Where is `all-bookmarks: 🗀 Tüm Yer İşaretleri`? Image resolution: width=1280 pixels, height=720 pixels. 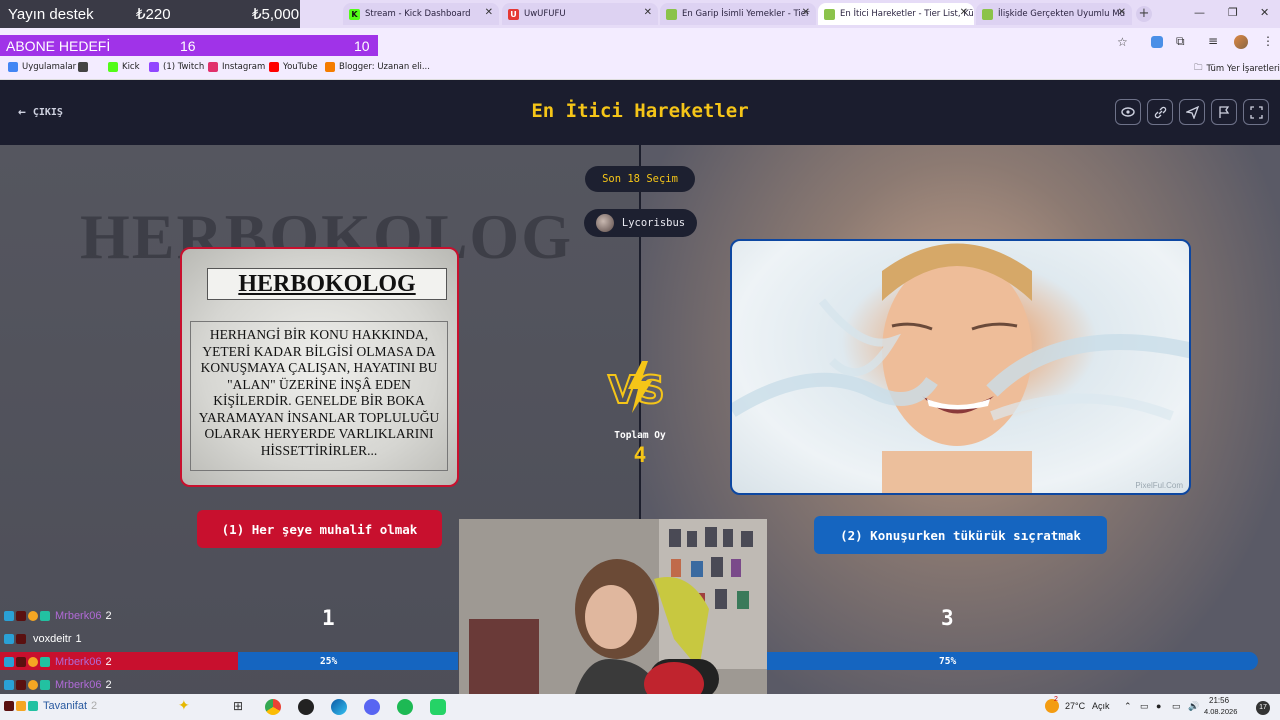 all-bookmarks: 🗀 Tüm Yer İşaretleri is located at coordinates (1237, 69).